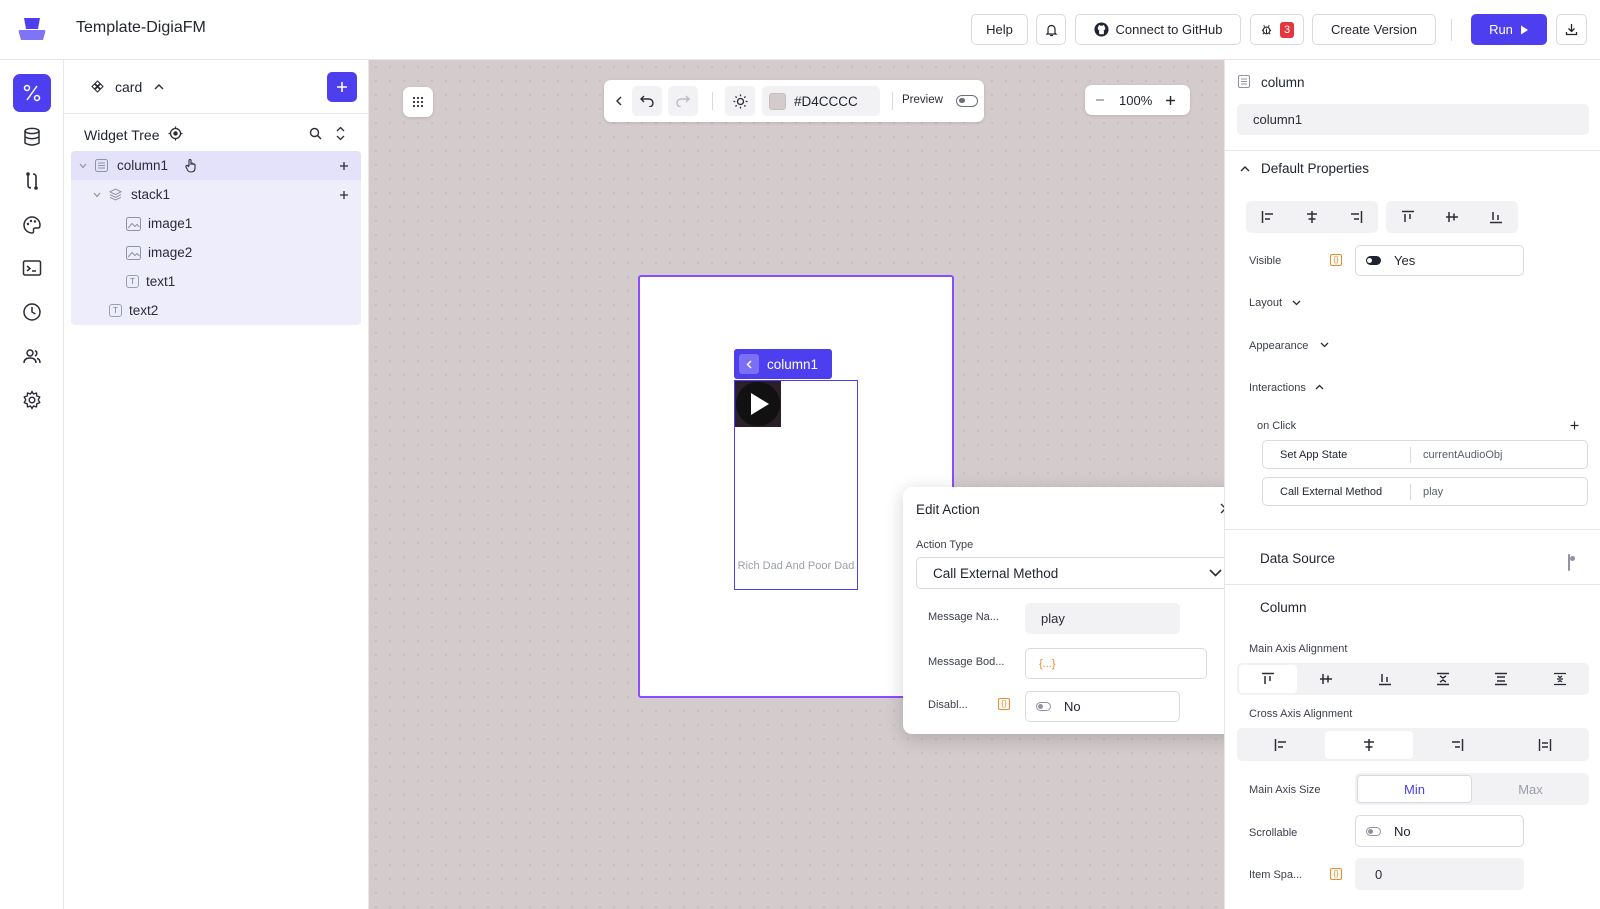 This screenshot has width=1600, height=909. Describe the element at coordinates (1051, 29) in the screenshot. I see `notifications-button` at that location.